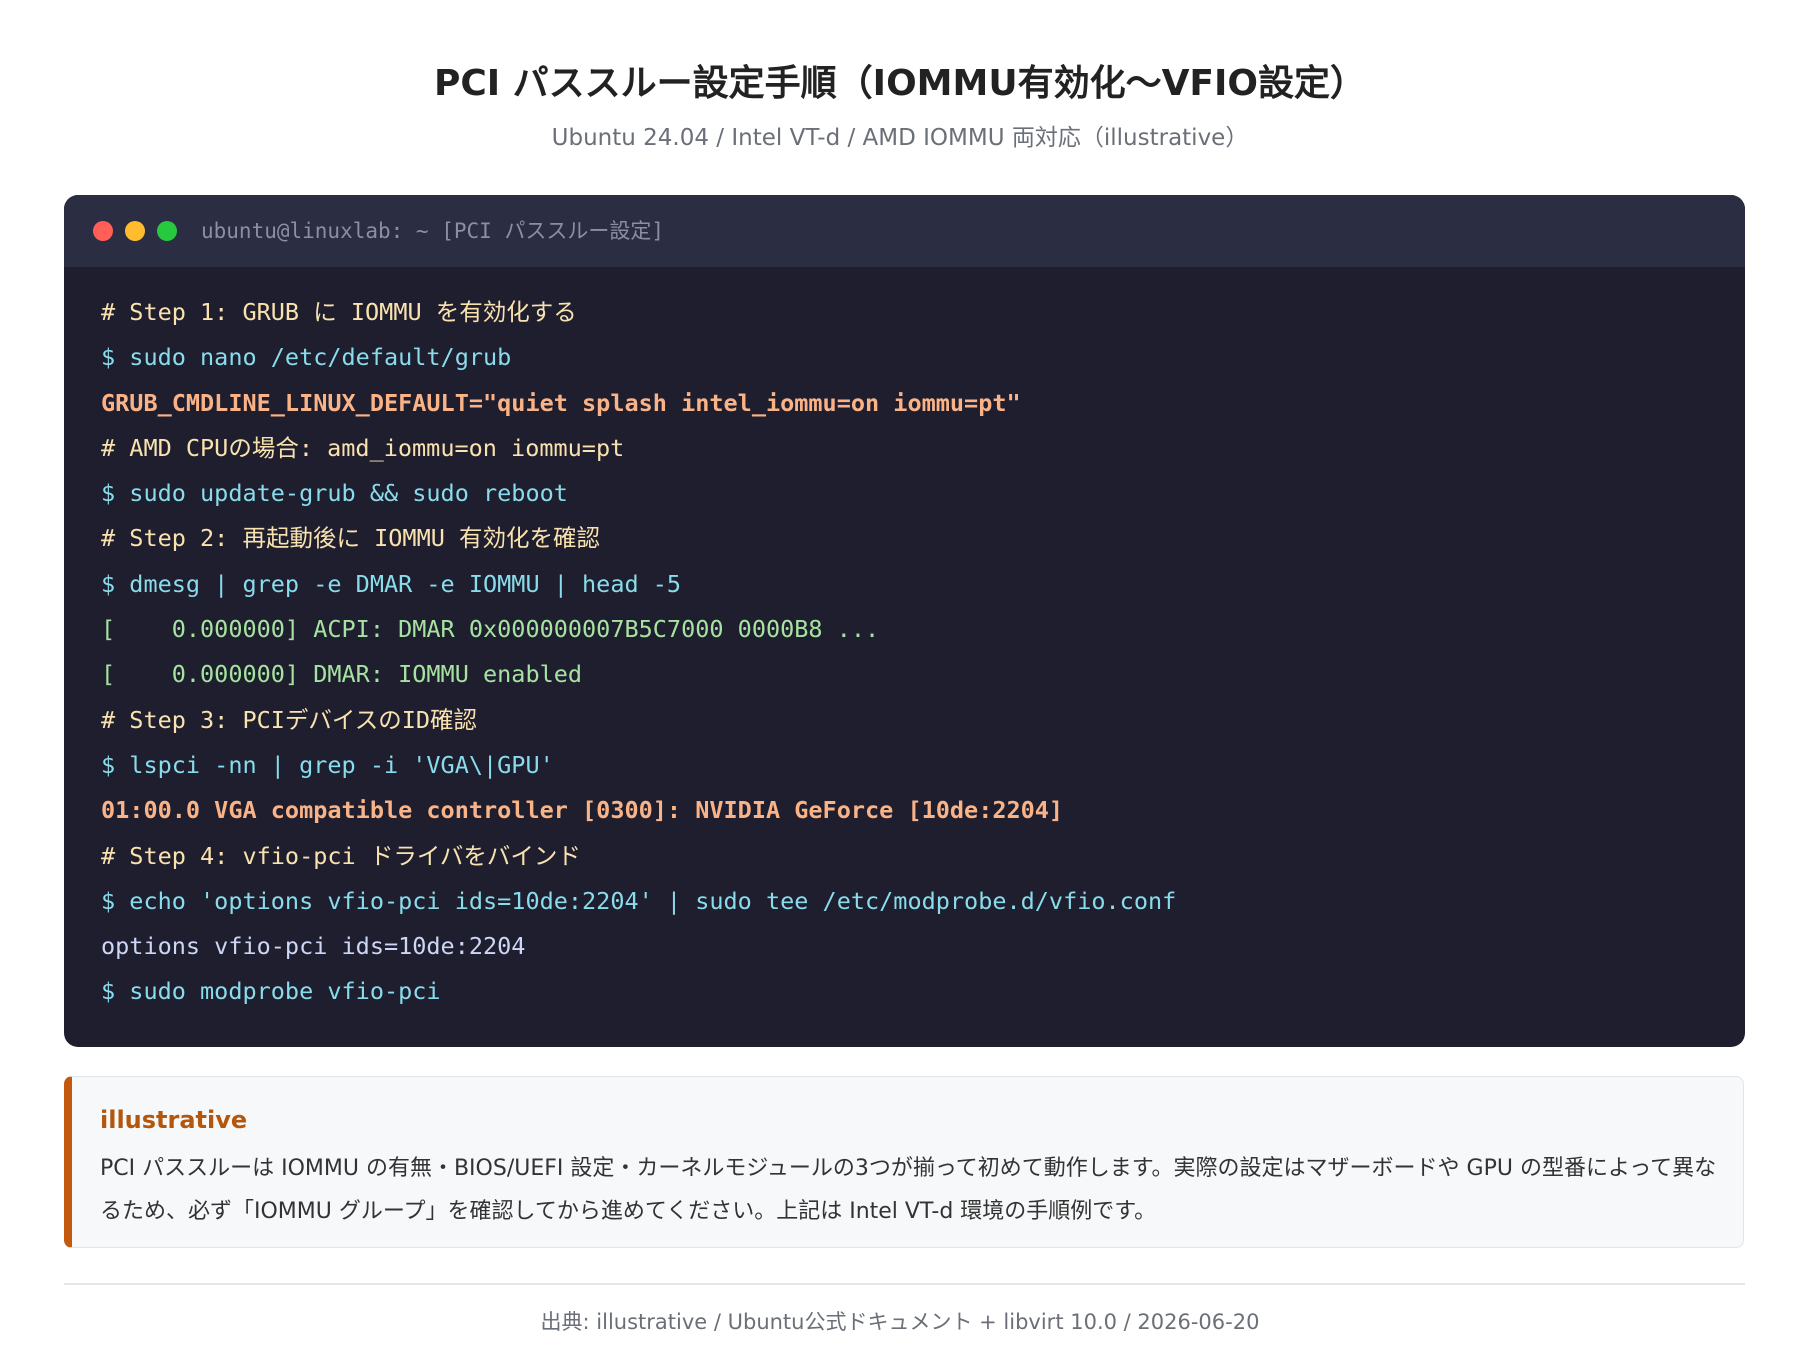 The width and height of the screenshot is (1800, 1372). I want to click on terminal-line: # Step 2: 再起動後に IOMMU 有効化を確認, so click(351, 538).